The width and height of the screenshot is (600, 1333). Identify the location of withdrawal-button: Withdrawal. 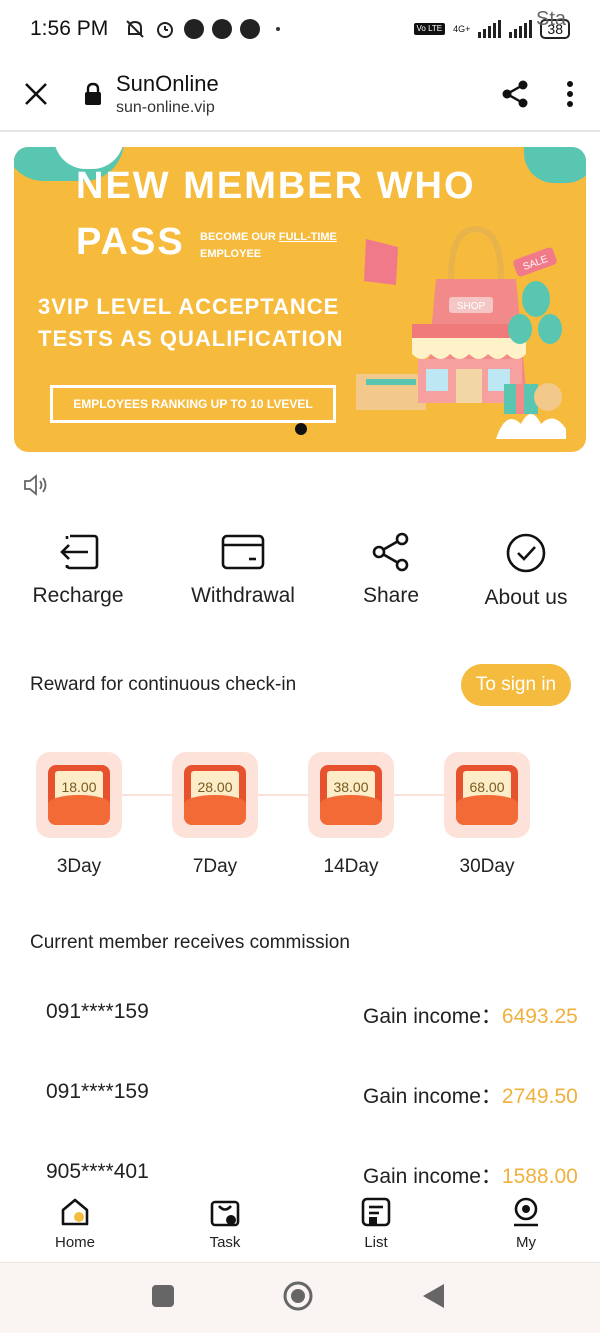
(243, 570).